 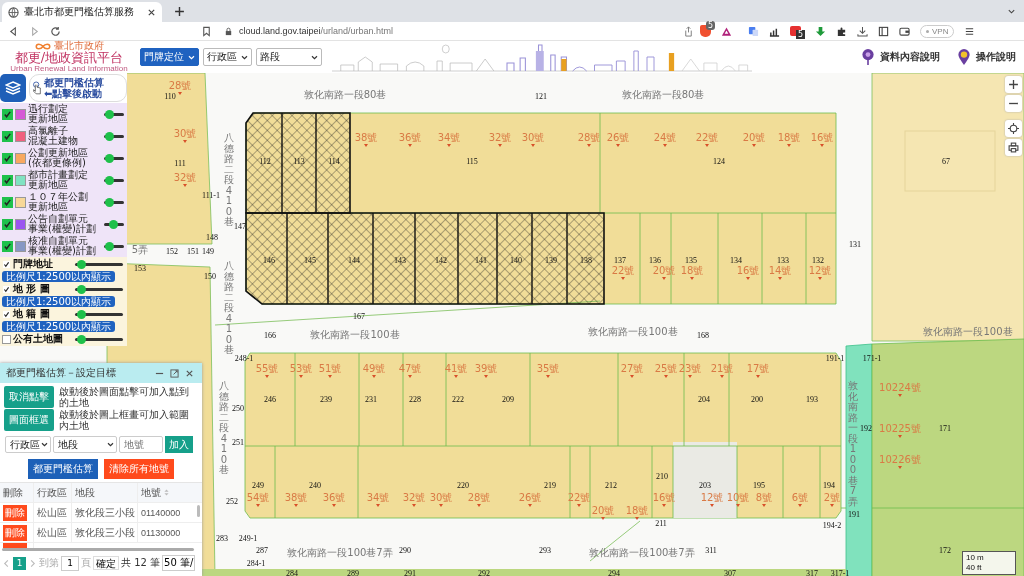 What do you see at coordinates (970, 31) in the screenshot?
I see `menu-icon` at bounding box center [970, 31].